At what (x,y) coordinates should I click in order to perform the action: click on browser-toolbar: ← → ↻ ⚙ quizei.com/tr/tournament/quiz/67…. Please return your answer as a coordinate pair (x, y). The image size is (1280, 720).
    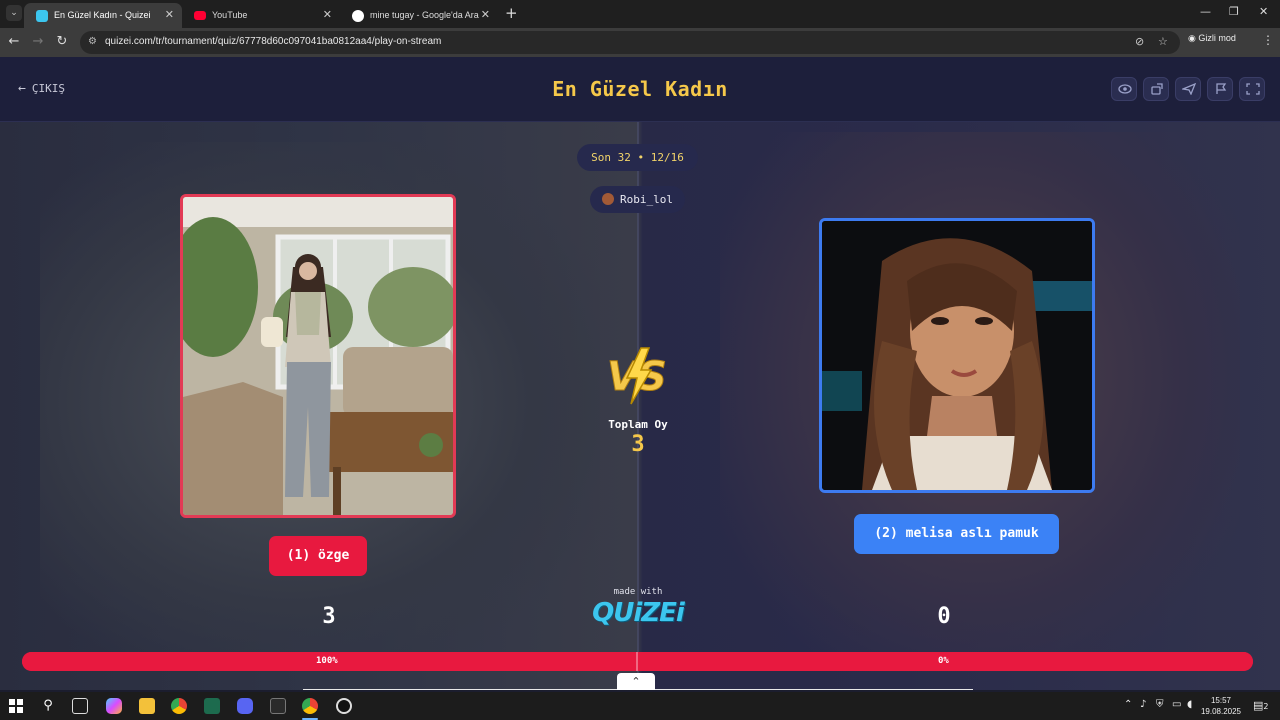
    Looking at the image, I should click on (640, 42).